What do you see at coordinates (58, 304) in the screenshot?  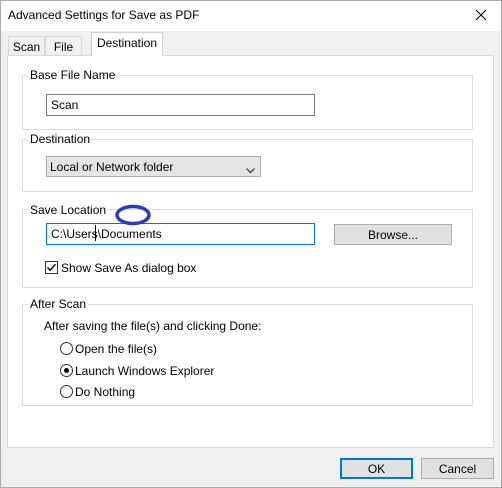 I see `after-scan-legend: After Scan` at bounding box center [58, 304].